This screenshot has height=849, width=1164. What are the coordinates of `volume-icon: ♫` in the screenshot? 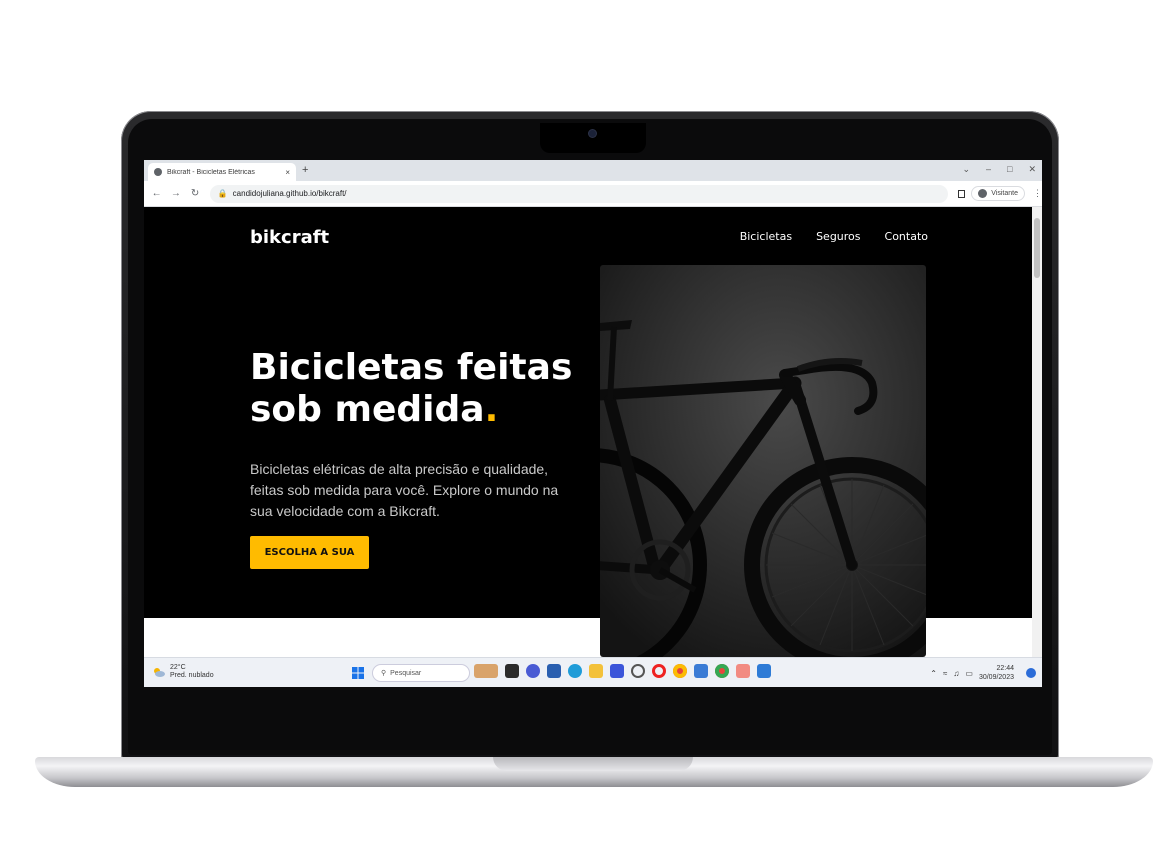 It's located at (956, 673).